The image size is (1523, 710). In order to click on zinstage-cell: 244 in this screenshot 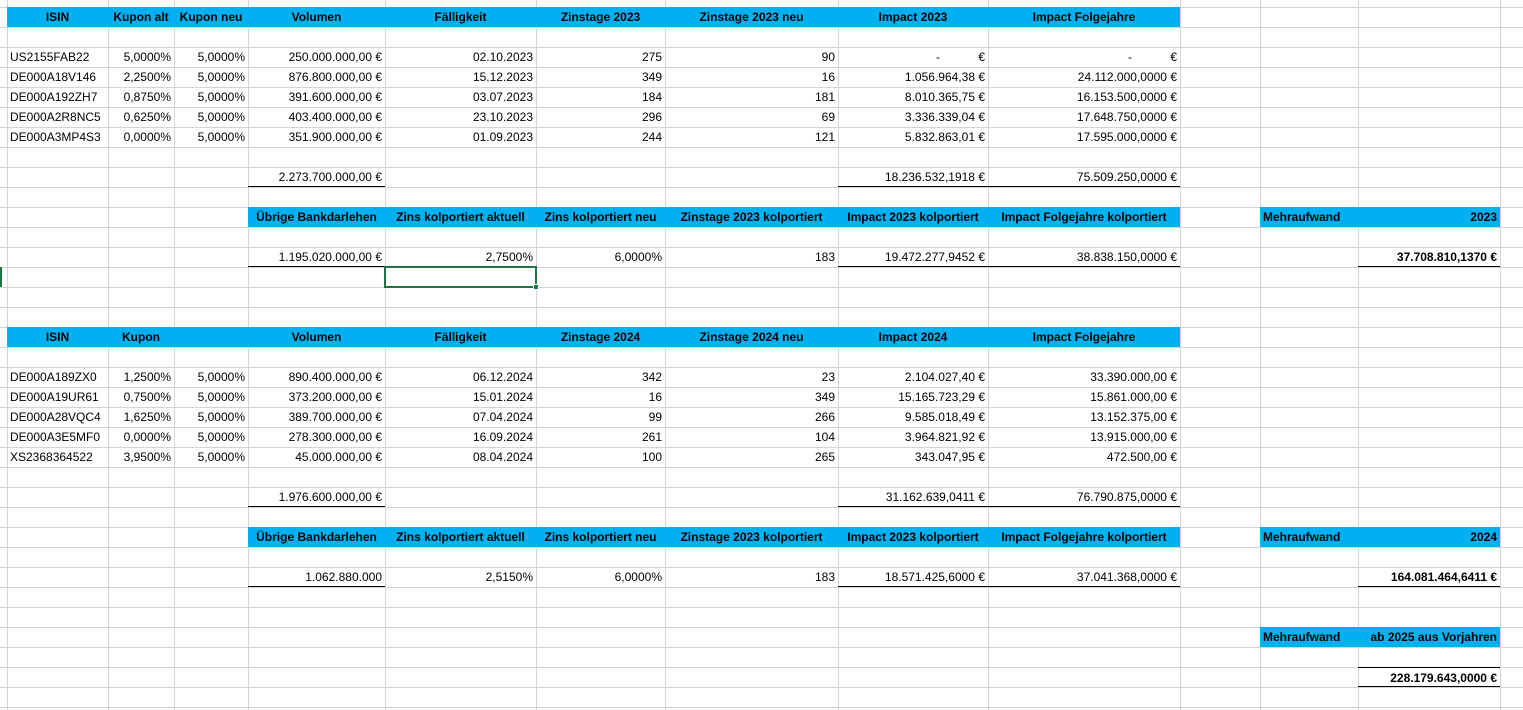, I will do `click(600, 137)`.